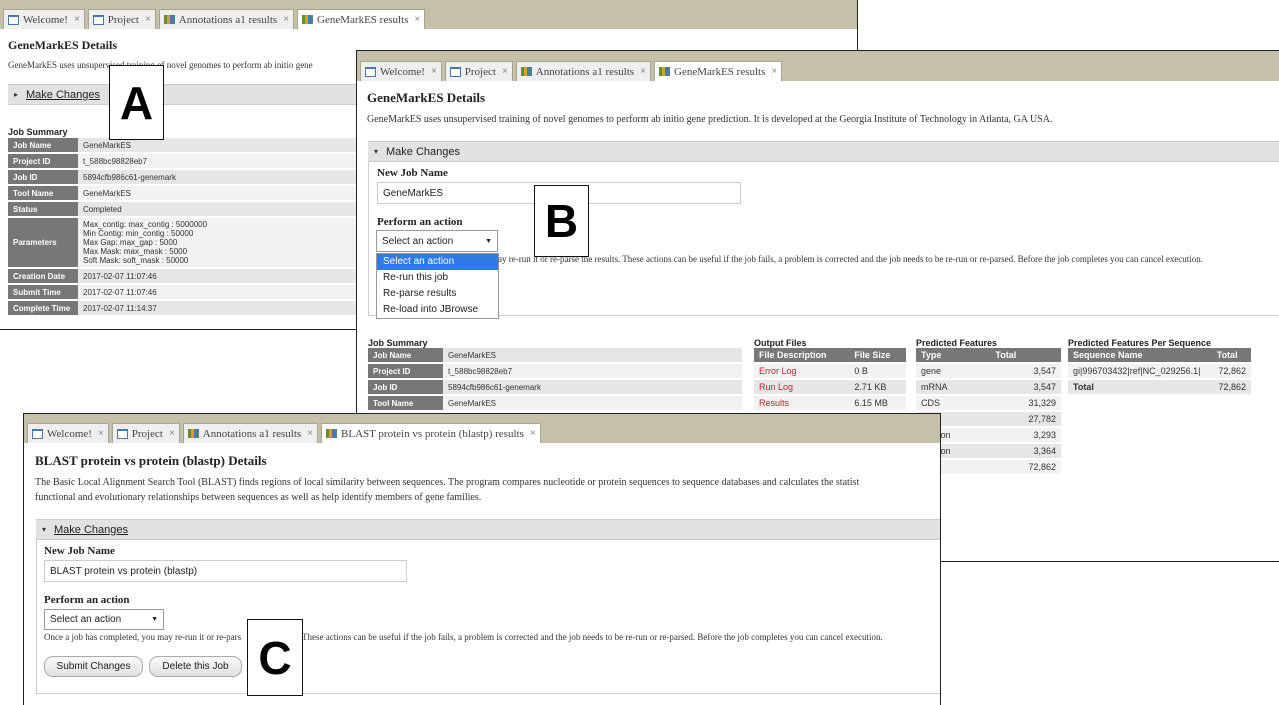  Describe the element at coordinates (437, 278) in the screenshot. I see `dropdown-option: Re-run this job` at that location.